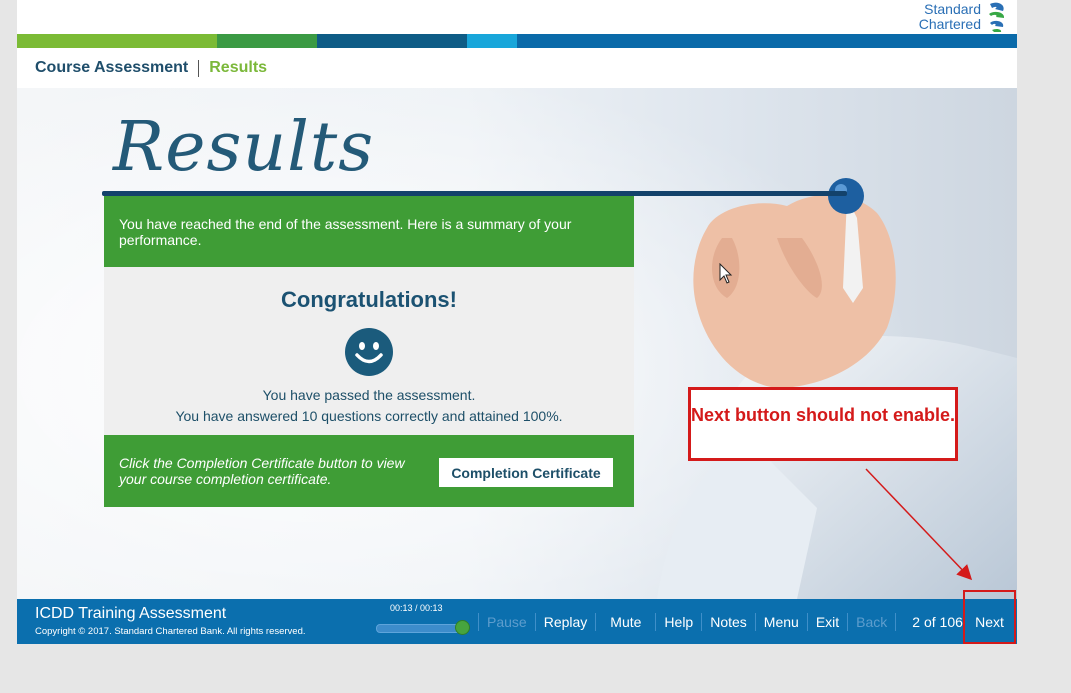 The image size is (1071, 693). Describe the element at coordinates (238, 67) in the screenshot. I see `breadcrumb-current: Results` at that location.